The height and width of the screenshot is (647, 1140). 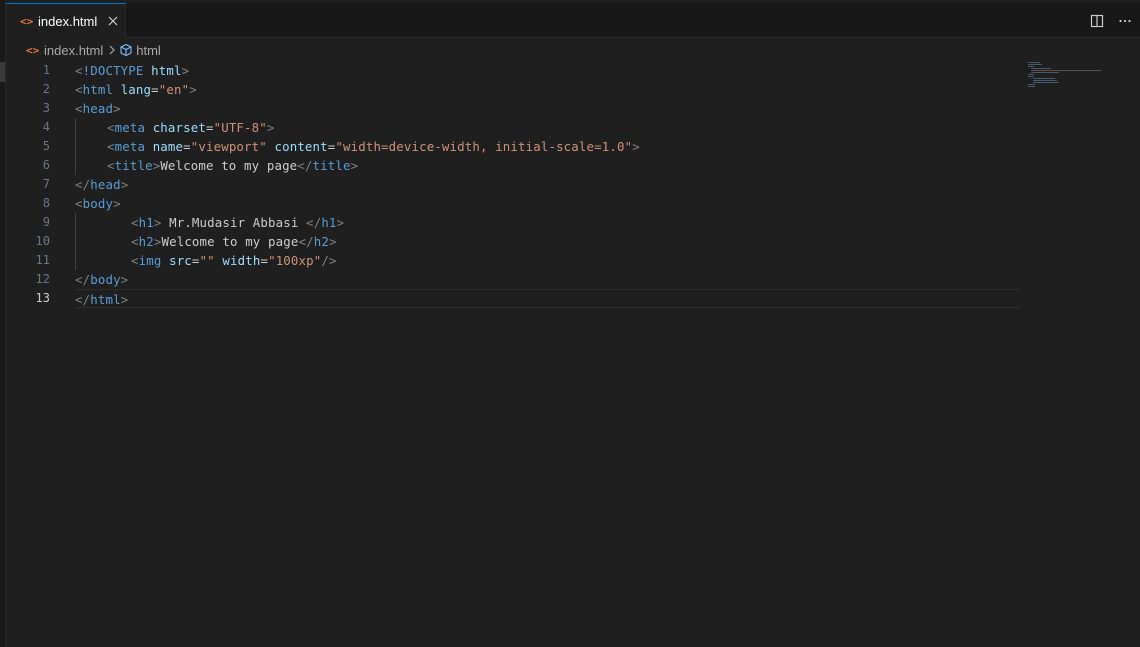 I want to click on token-tag: img, so click(x=150, y=260).